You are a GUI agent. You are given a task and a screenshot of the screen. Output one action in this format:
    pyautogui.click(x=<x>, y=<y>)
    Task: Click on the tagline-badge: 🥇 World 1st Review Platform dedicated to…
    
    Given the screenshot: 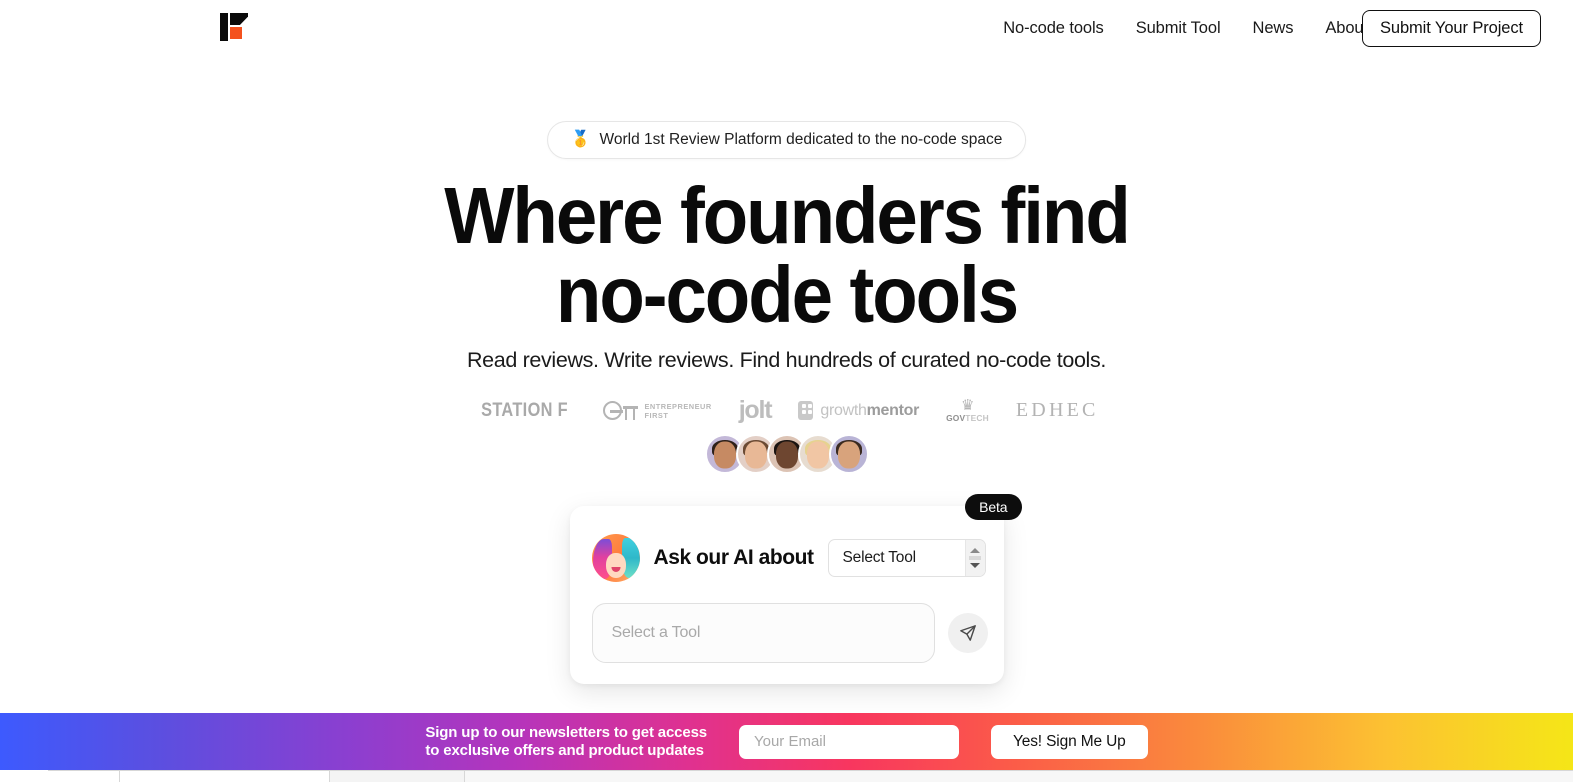 What is the action you would take?
    pyautogui.click(x=786, y=140)
    